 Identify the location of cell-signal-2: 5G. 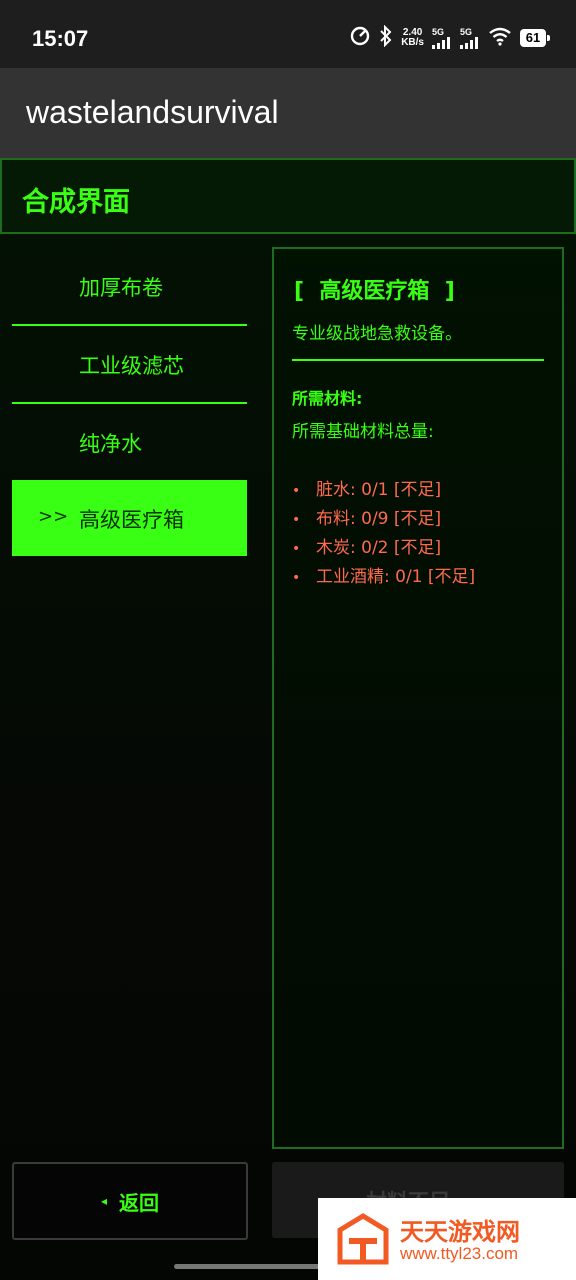
(470, 37).